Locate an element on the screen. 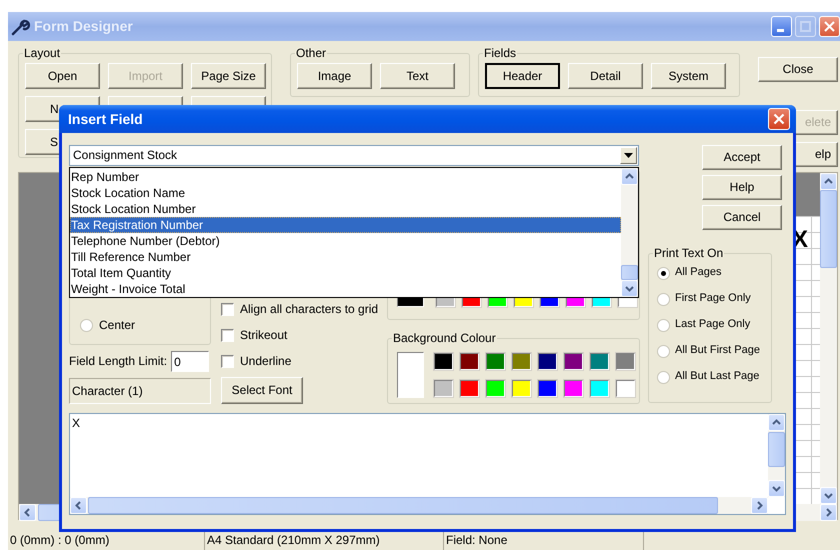  group-label: Layout is located at coordinates (42, 53).